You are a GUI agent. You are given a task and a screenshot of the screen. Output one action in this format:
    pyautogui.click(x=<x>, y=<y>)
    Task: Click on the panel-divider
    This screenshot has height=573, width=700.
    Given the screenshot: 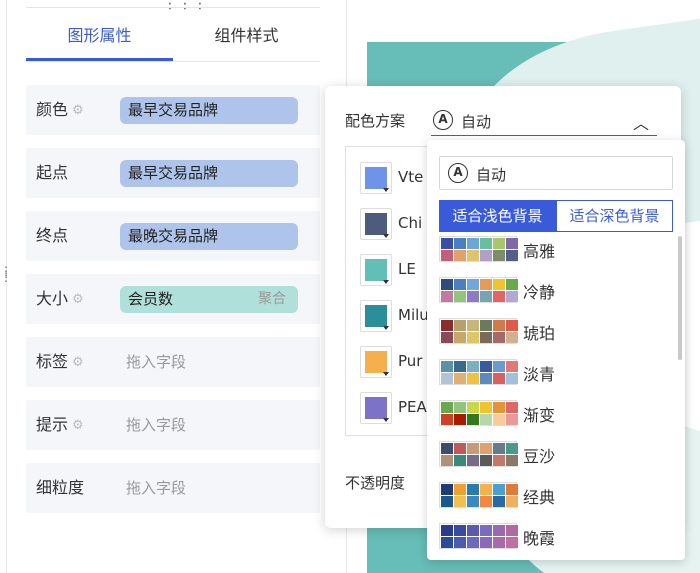 What is the action you would take?
    pyautogui.click(x=6, y=286)
    